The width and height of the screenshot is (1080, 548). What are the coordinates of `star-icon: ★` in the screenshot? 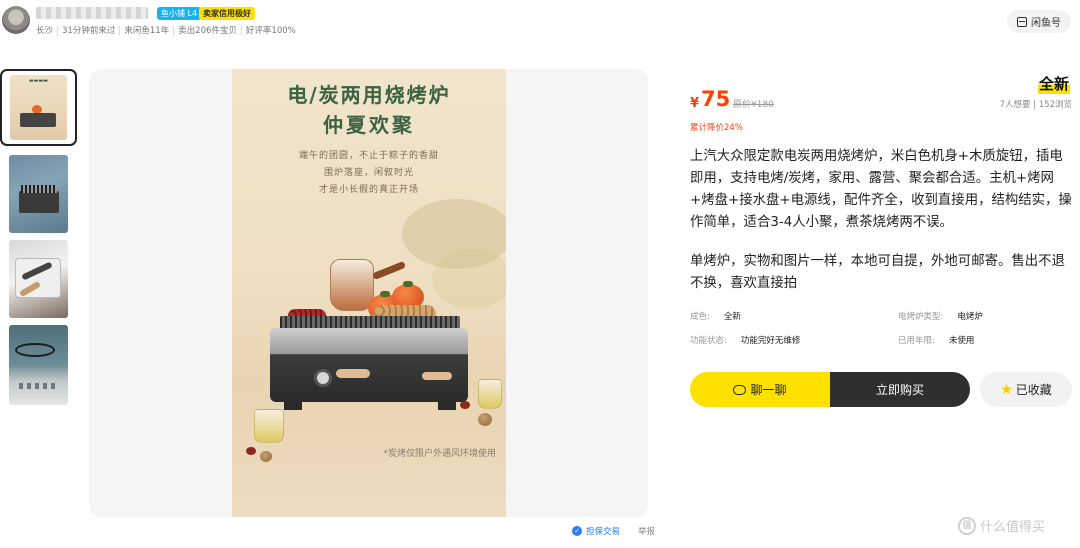 It's located at (1006, 389).